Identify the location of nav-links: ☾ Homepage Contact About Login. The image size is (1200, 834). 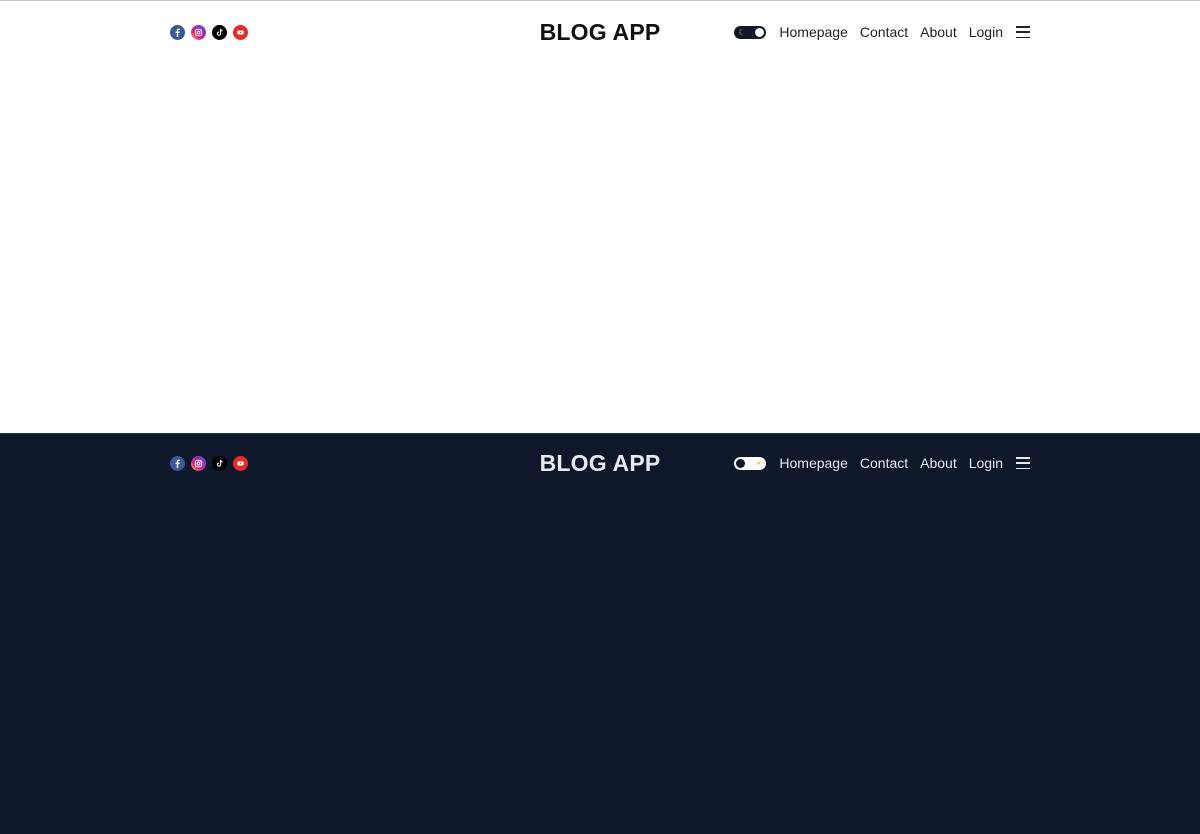
(880, 32).